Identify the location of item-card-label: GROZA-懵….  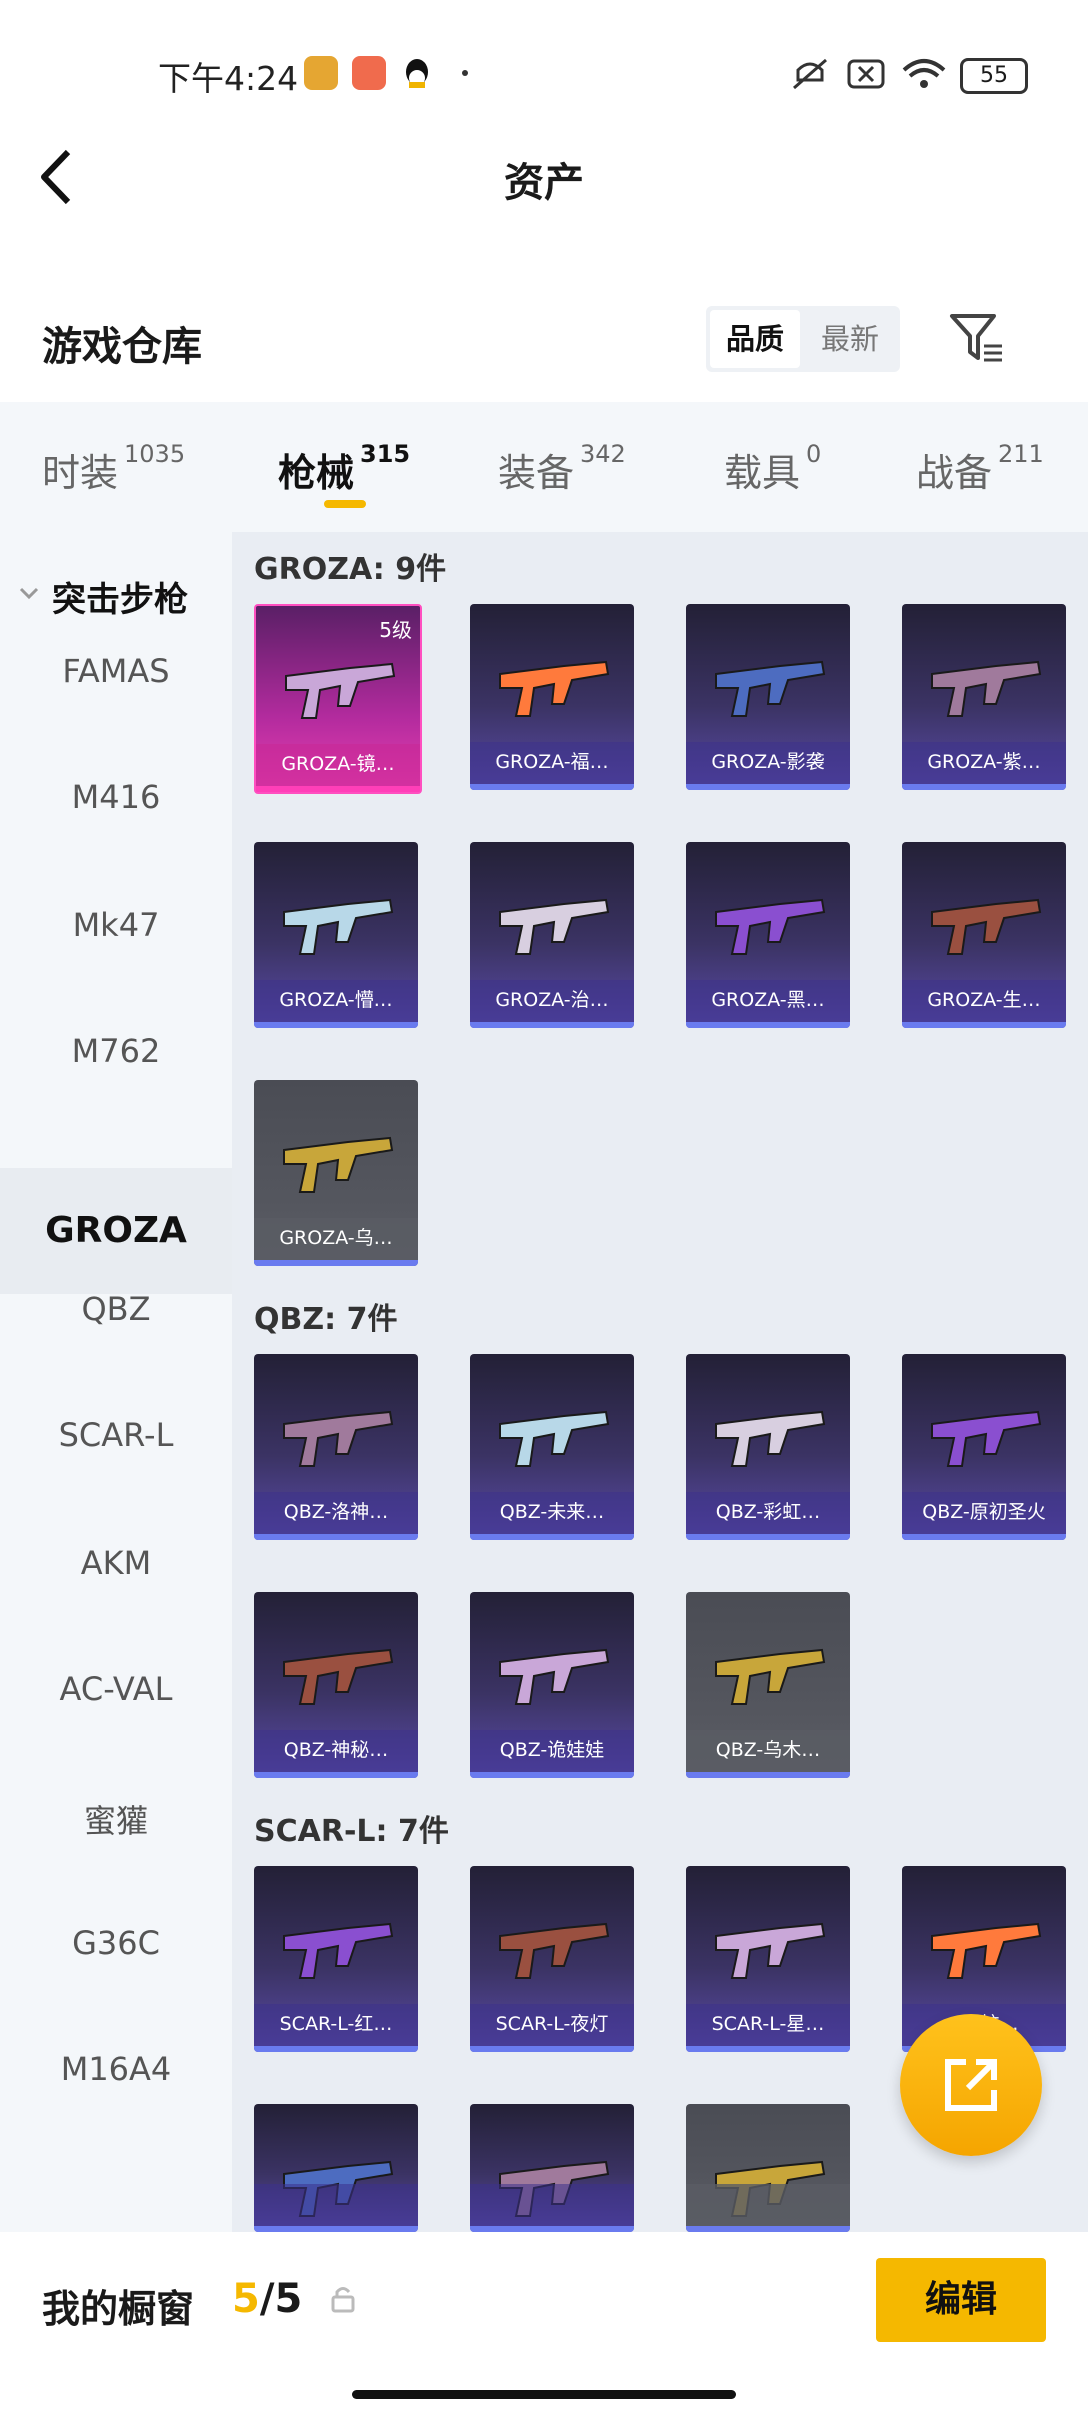
(336, 1001).